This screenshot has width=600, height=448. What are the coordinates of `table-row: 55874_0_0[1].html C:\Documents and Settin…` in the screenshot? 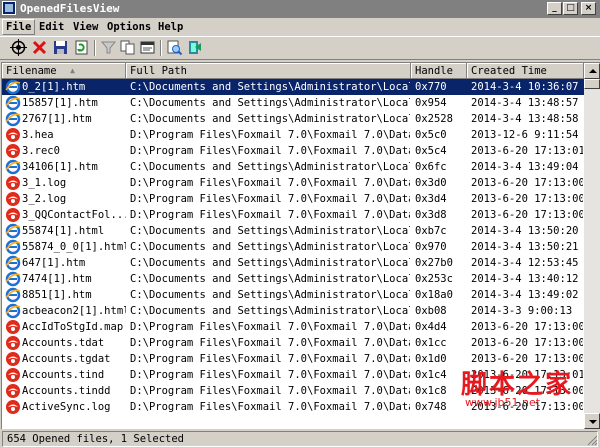 It's located at (293, 247).